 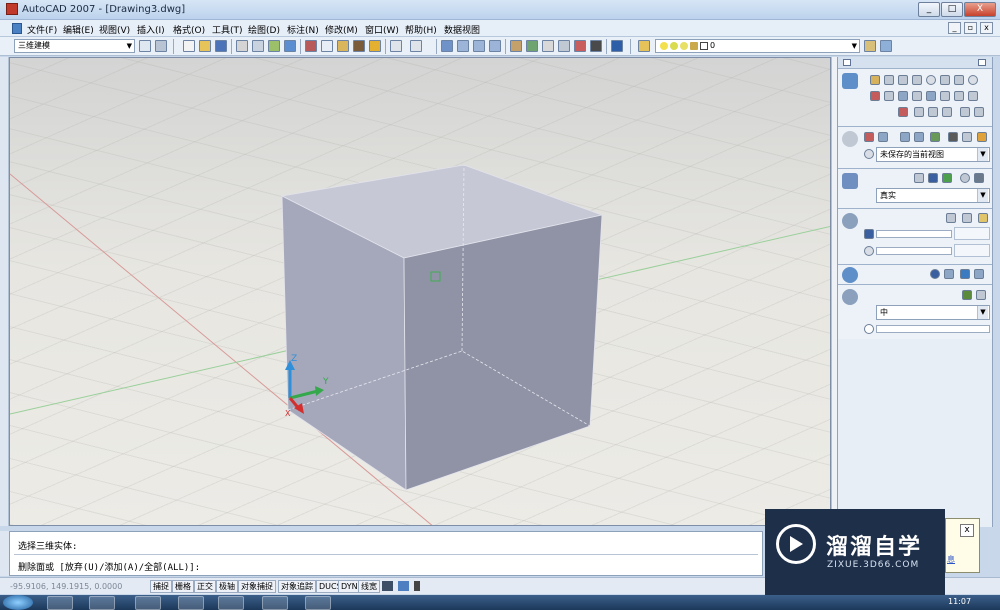 I want to click on redo-icon, so click(x=416, y=46).